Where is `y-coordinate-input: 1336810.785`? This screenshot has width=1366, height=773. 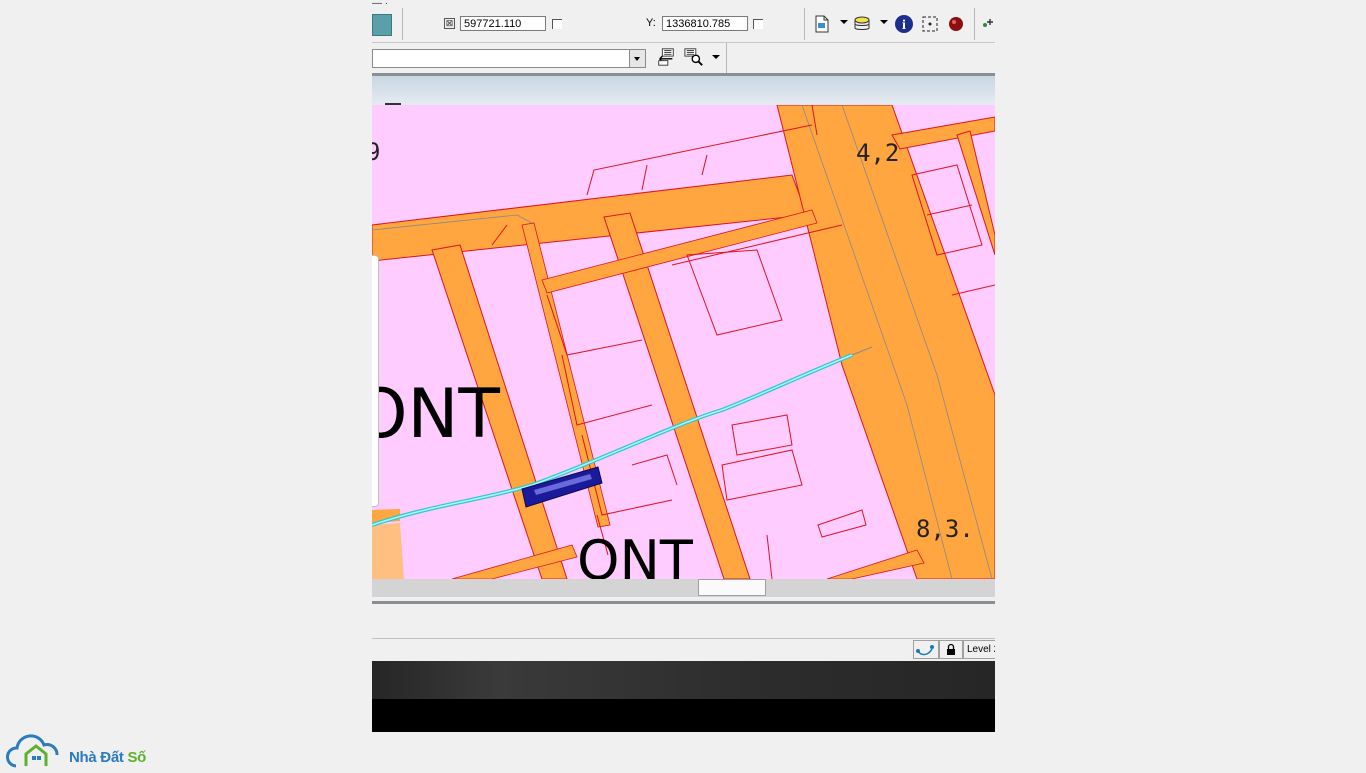 y-coordinate-input: 1336810.785 is located at coordinates (705, 23).